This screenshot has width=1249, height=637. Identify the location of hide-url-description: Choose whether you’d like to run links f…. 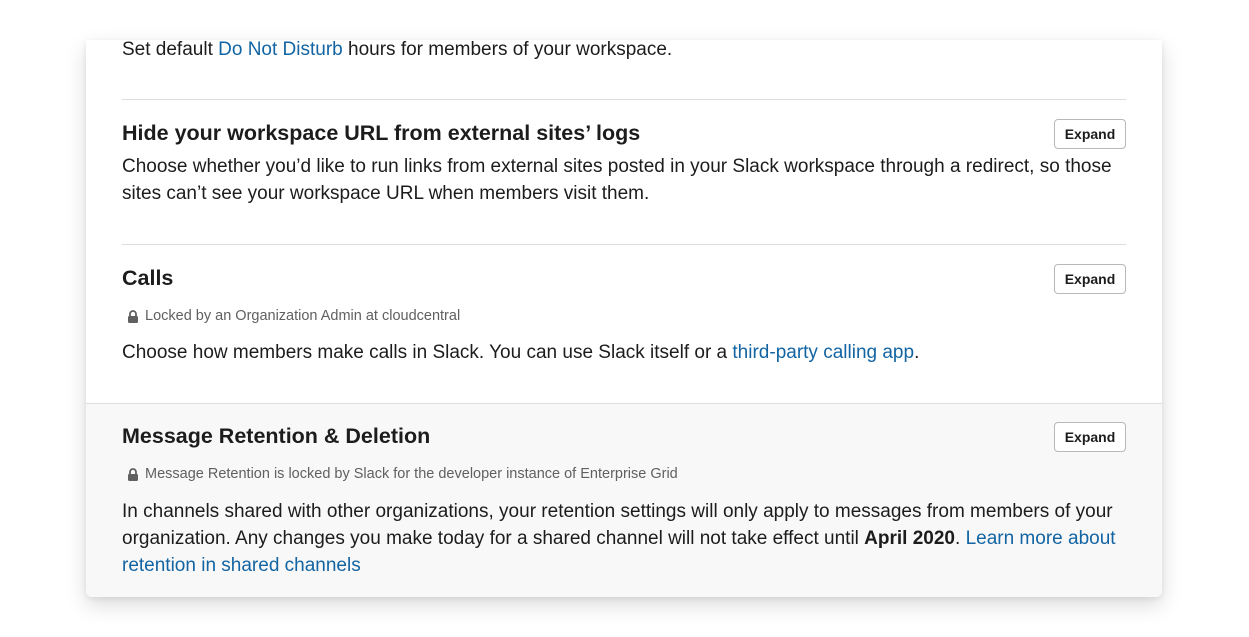
(617, 180).